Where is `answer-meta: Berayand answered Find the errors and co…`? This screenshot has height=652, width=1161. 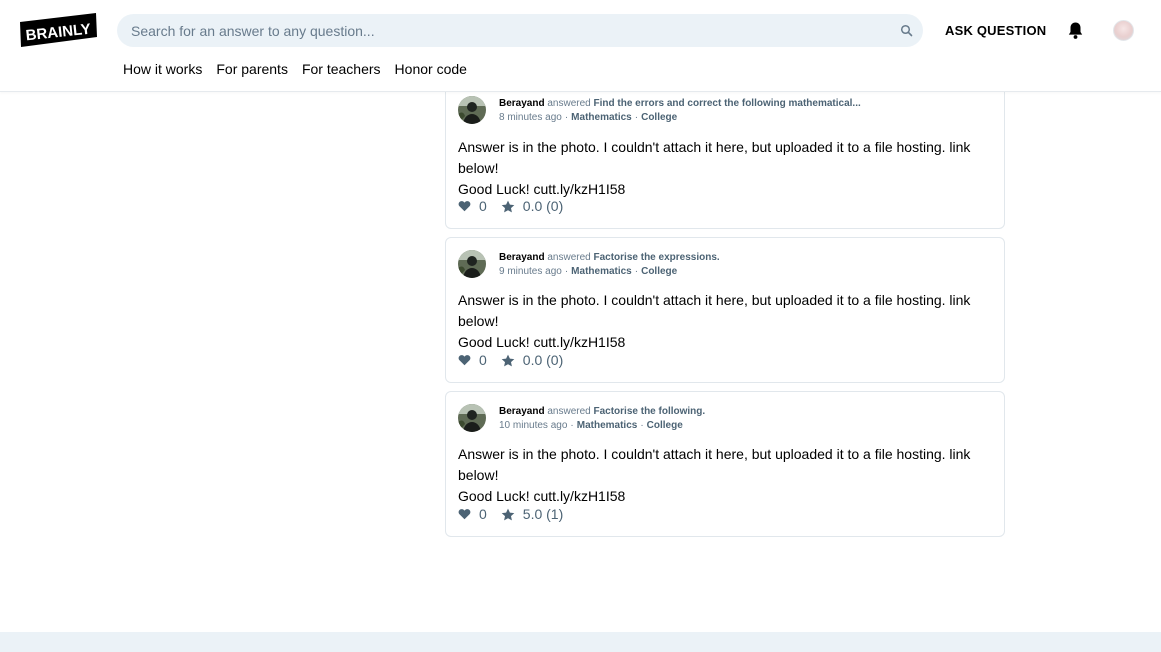
answer-meta: Berayand answered Find the errors and co… is located at coordinates (680, 111).